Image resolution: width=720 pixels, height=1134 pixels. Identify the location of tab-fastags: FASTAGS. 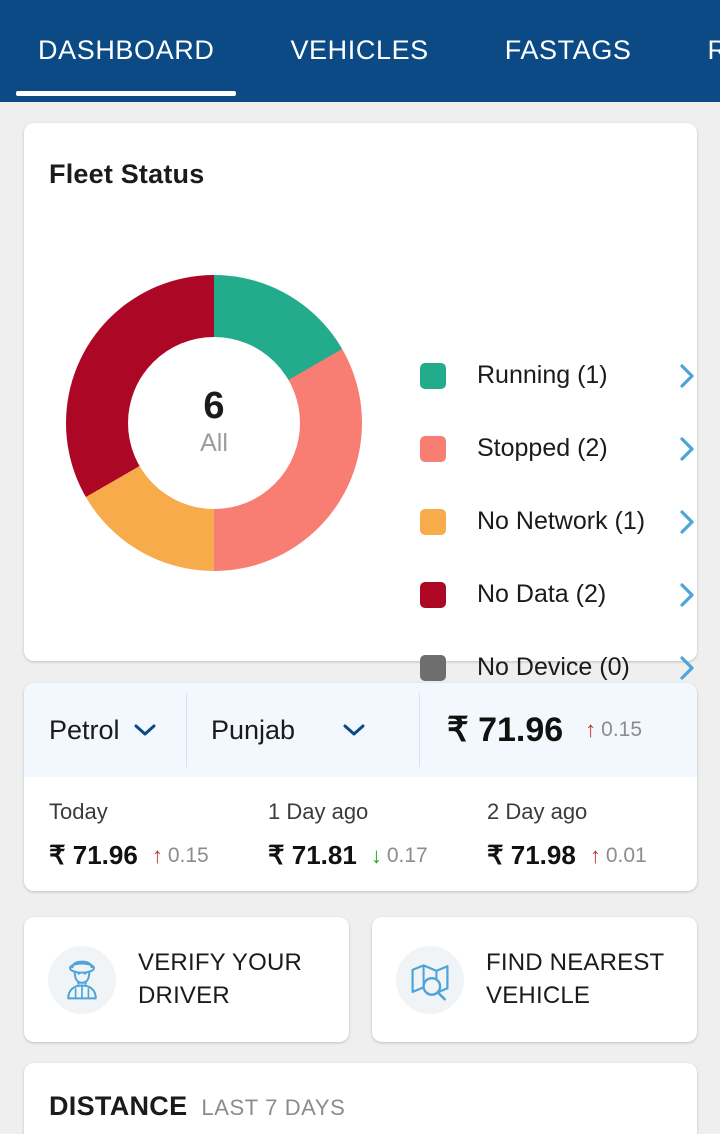
(568, 51).